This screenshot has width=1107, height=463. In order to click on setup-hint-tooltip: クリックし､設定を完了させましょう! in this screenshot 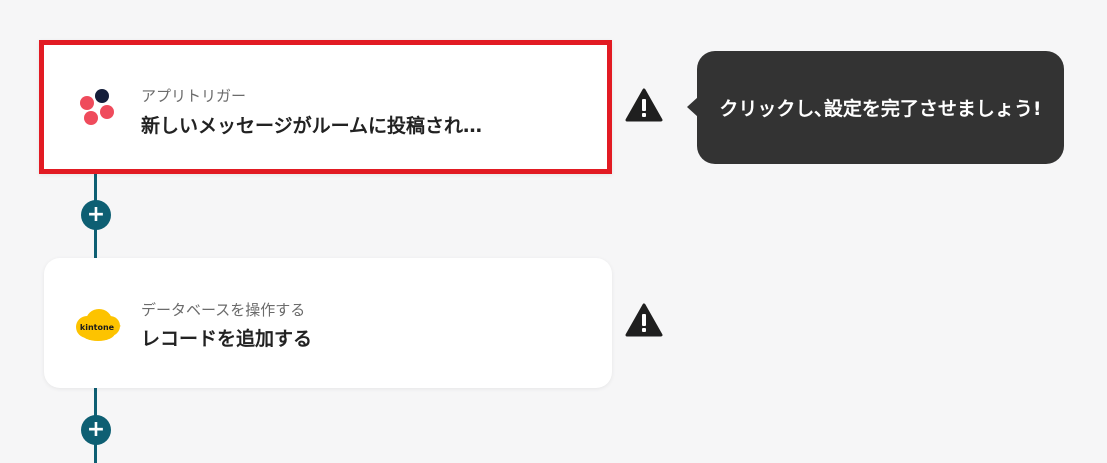, I will do `click(880, 107)`.